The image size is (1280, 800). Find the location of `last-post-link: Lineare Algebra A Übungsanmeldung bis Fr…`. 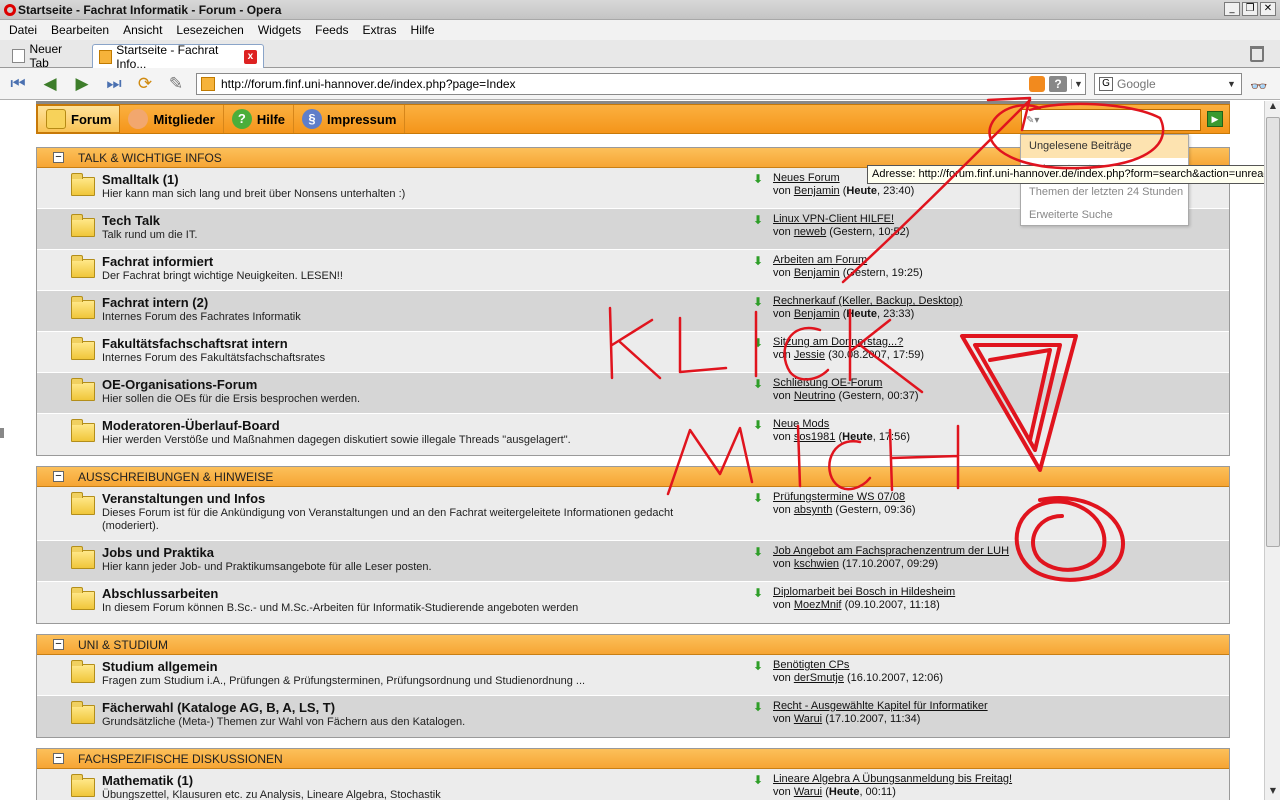

last-post-link: Lineare Algebra A Übungsanmeldung bis Fr… is located at coordinates (892, 779).